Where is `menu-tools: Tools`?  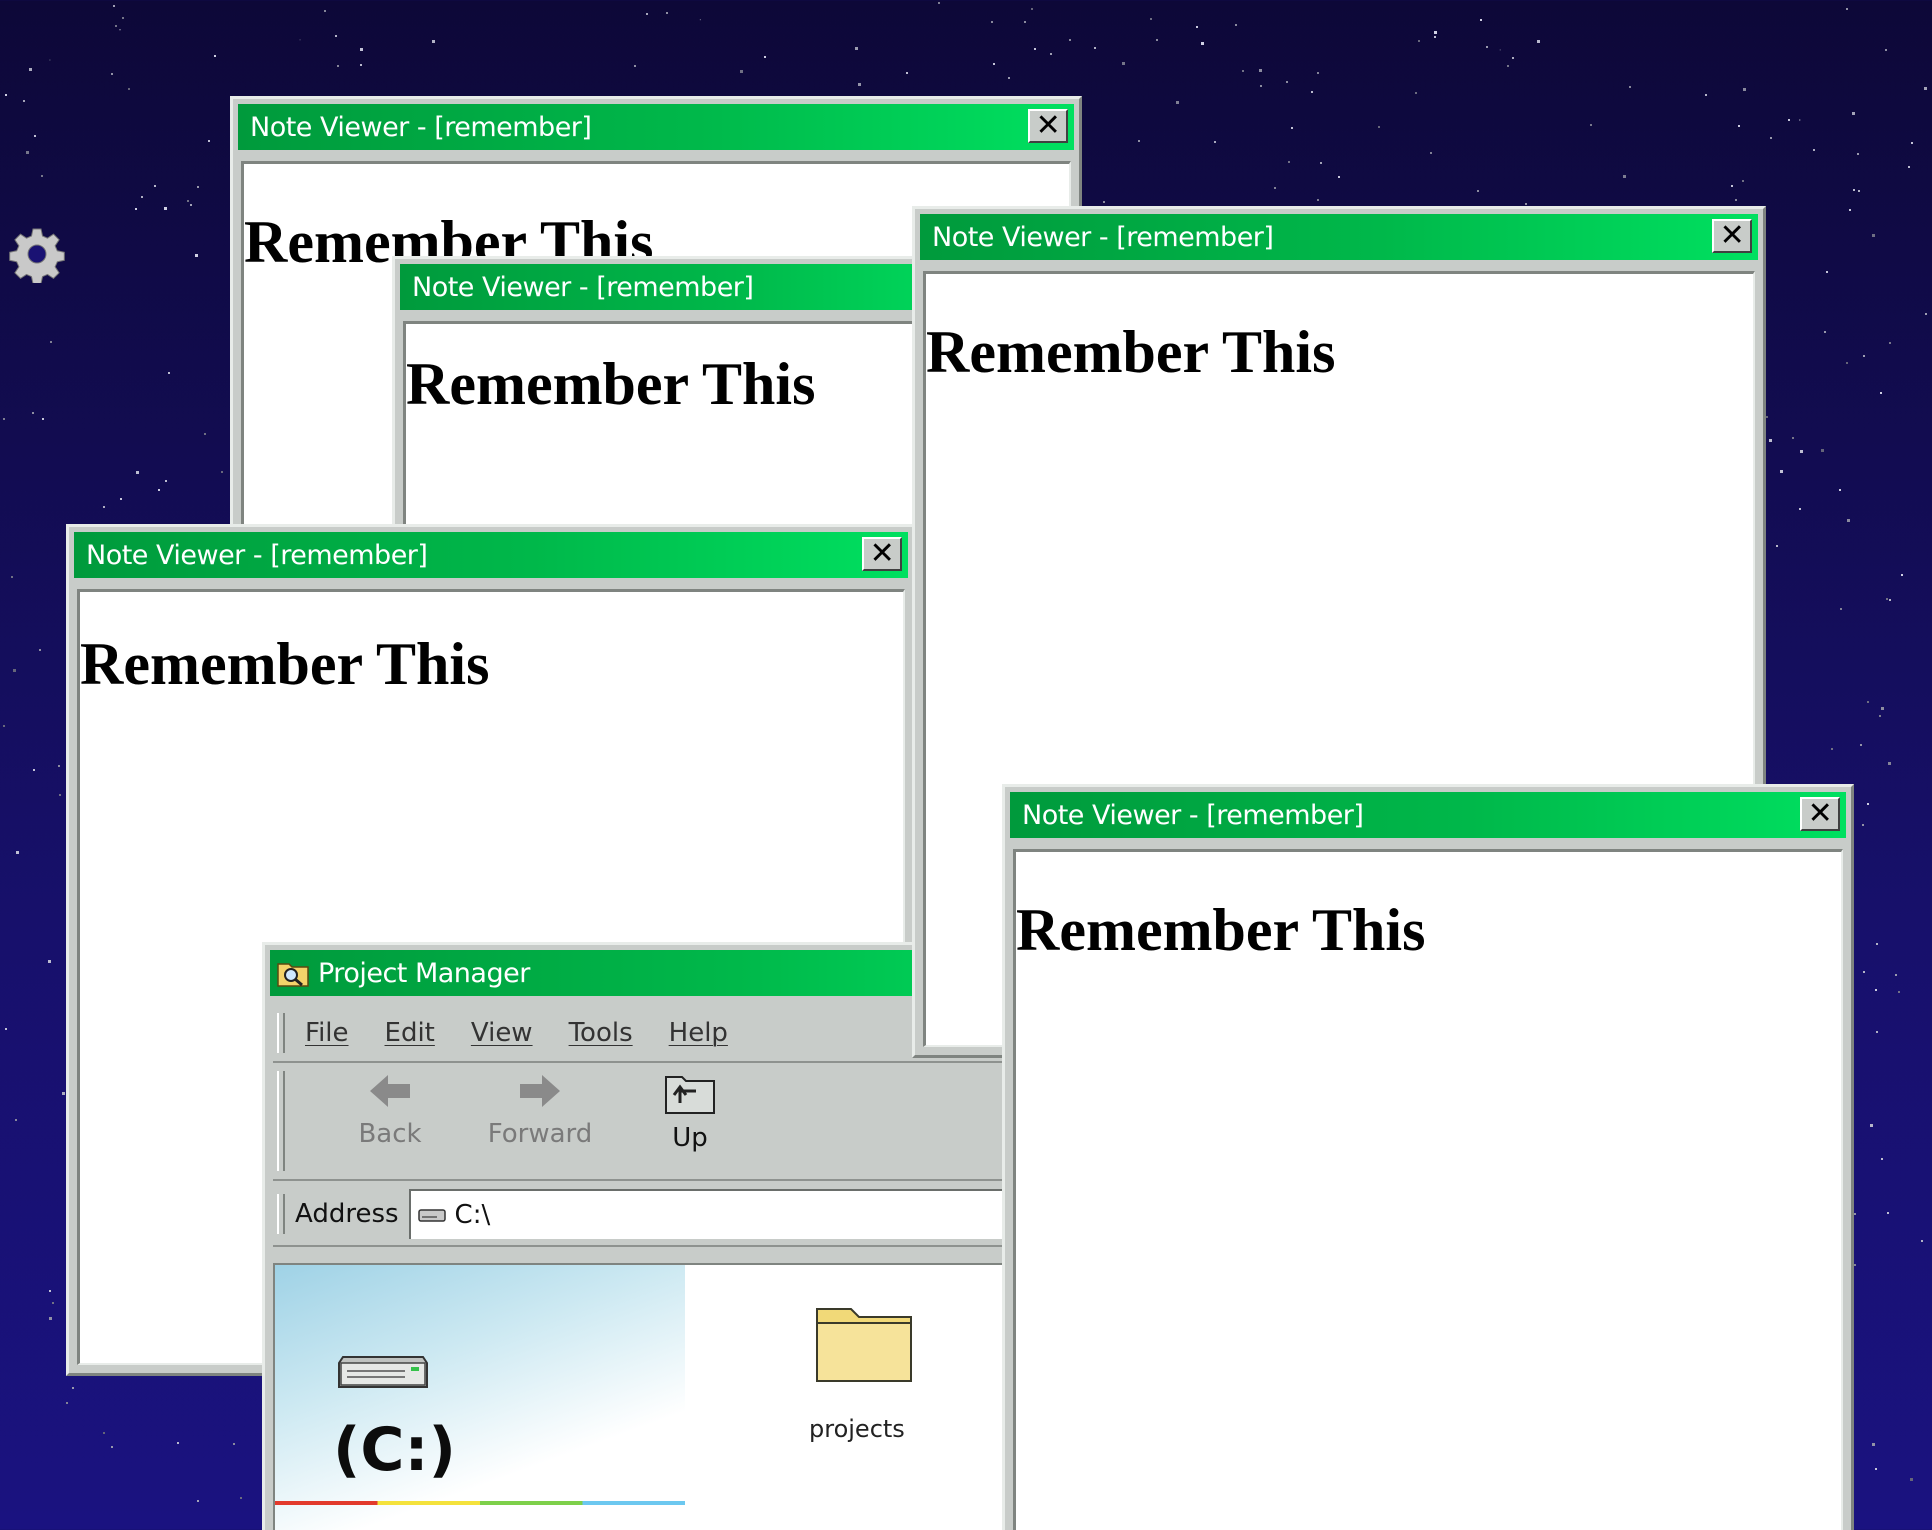 menu-tools: Tools is located at coordinates (601, 1033).